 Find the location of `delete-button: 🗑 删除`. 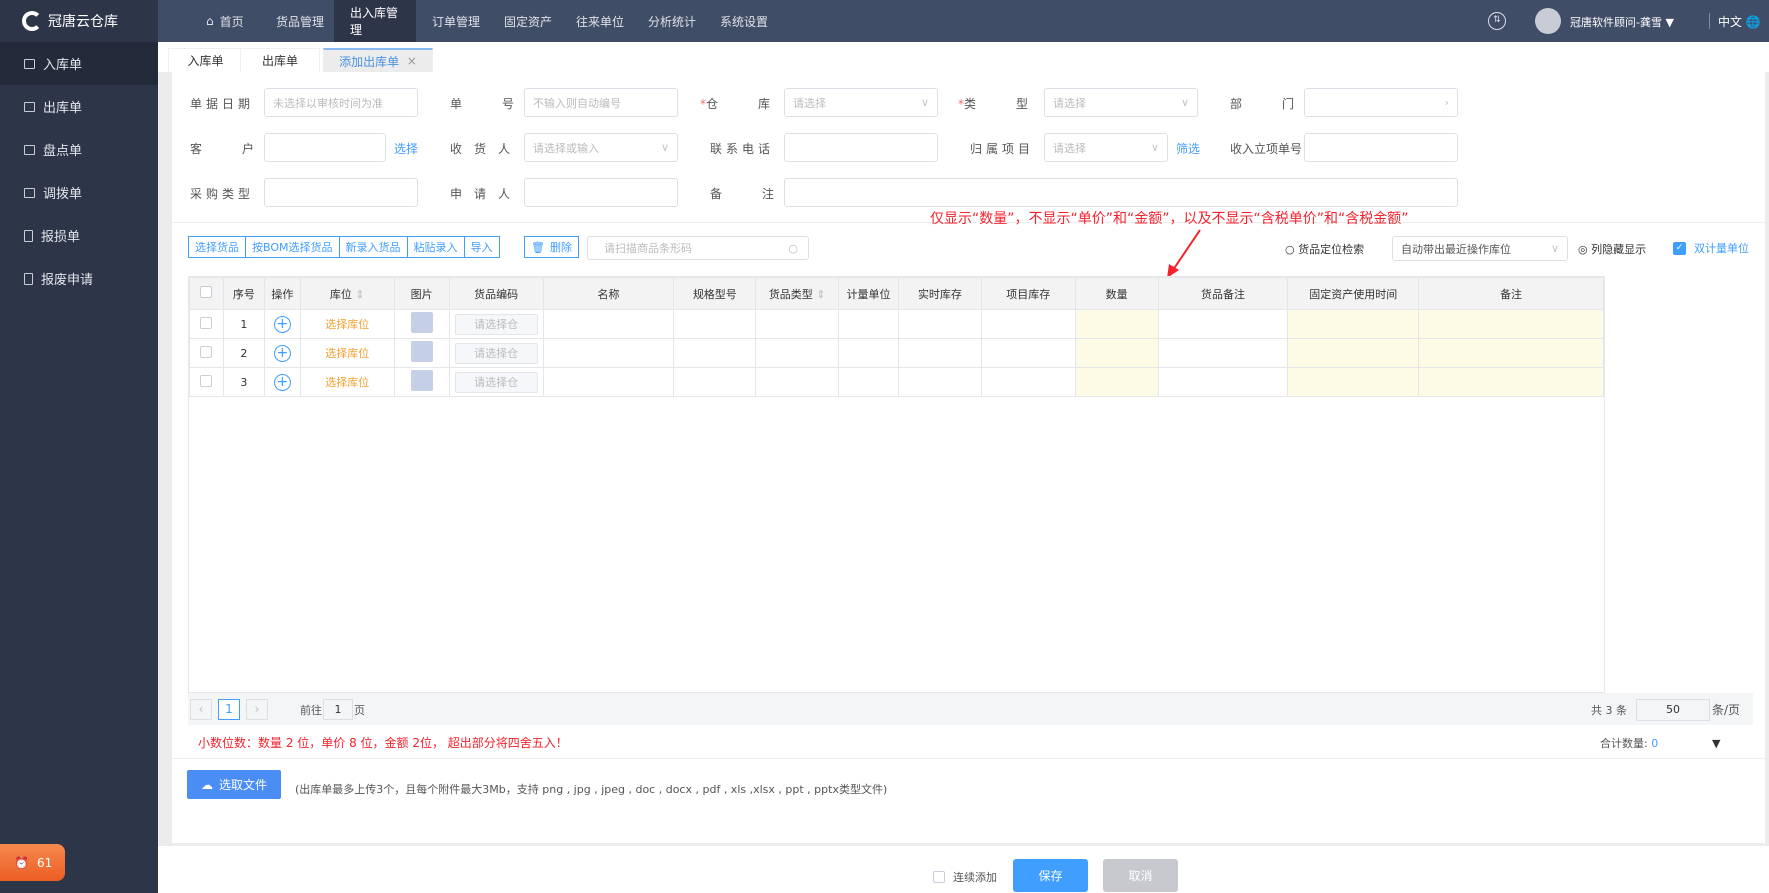

delete-button: 🗑 删除 is located at coordinates (551, 247).